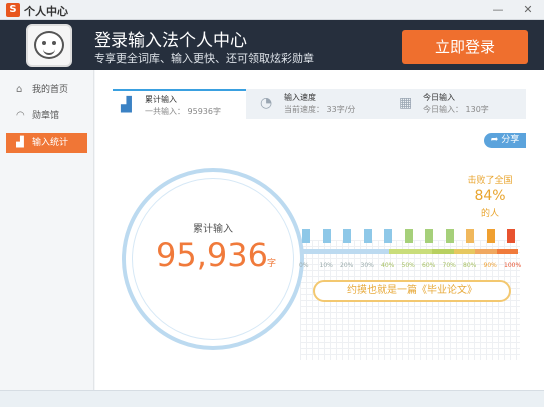 This screenshot has width=544, height=407. I want to click on total-input-unit: 字, so click(272, 264).